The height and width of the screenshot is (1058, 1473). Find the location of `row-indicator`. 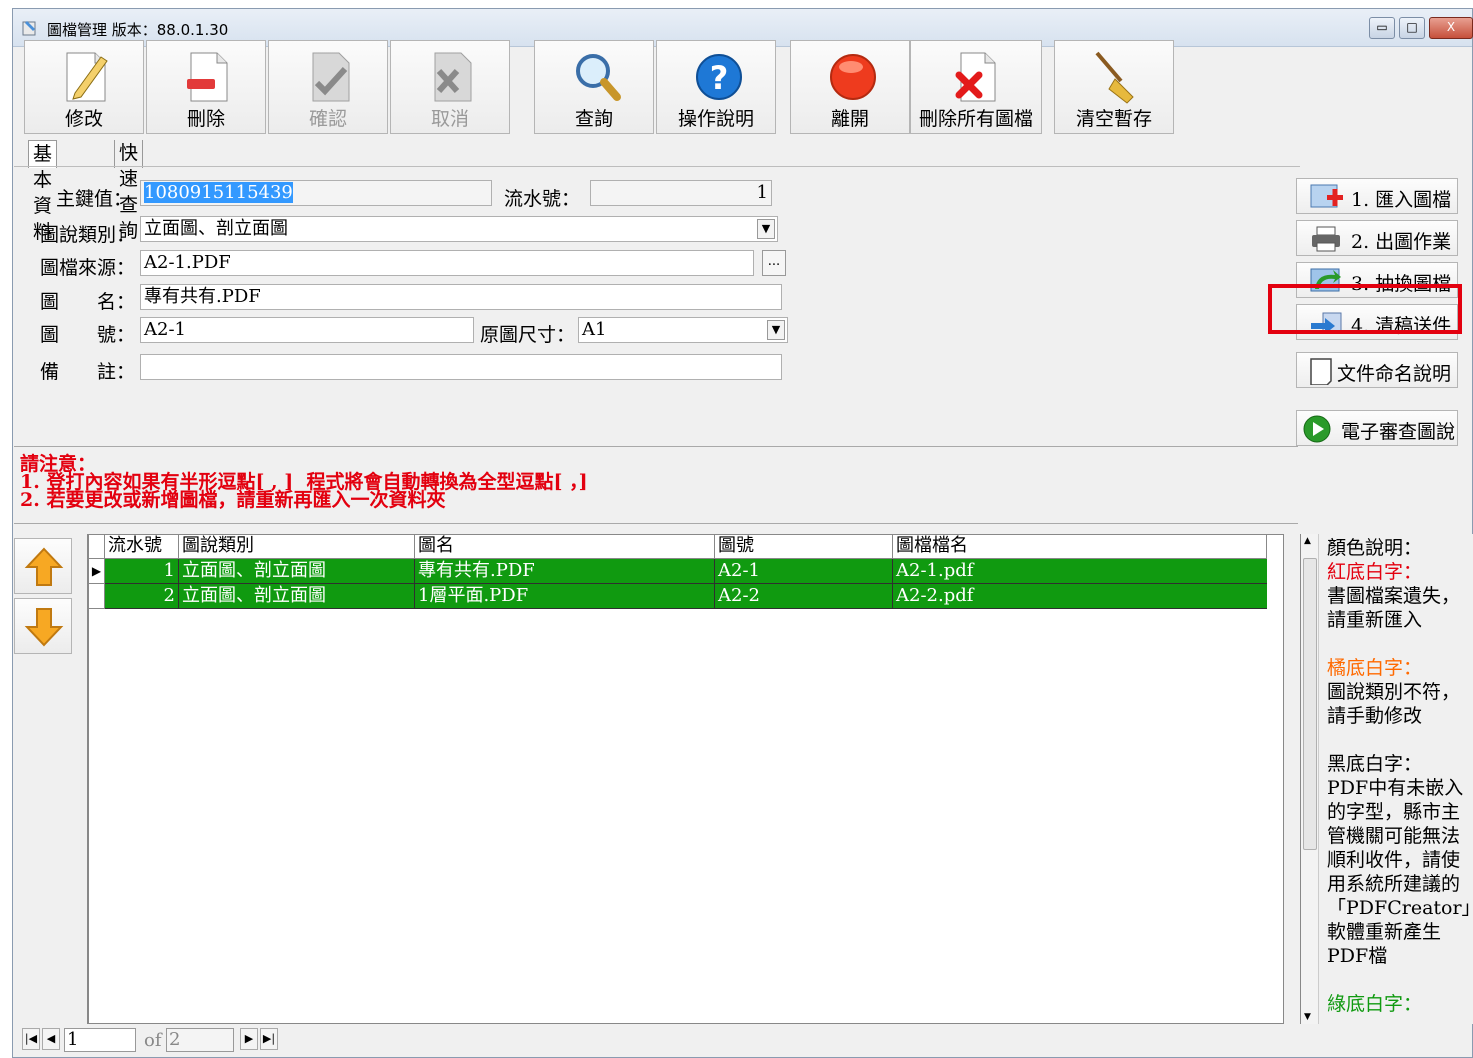

row-indicator is located at coordinates (97, 596).